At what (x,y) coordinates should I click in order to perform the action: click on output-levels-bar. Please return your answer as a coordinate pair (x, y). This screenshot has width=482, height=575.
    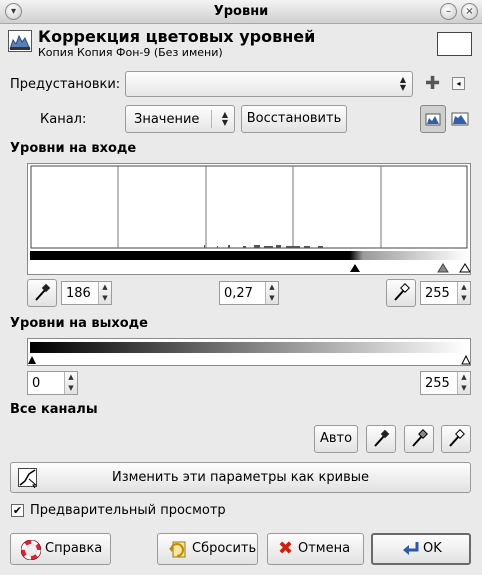
    Looking at the image, I should click on (249, 352).